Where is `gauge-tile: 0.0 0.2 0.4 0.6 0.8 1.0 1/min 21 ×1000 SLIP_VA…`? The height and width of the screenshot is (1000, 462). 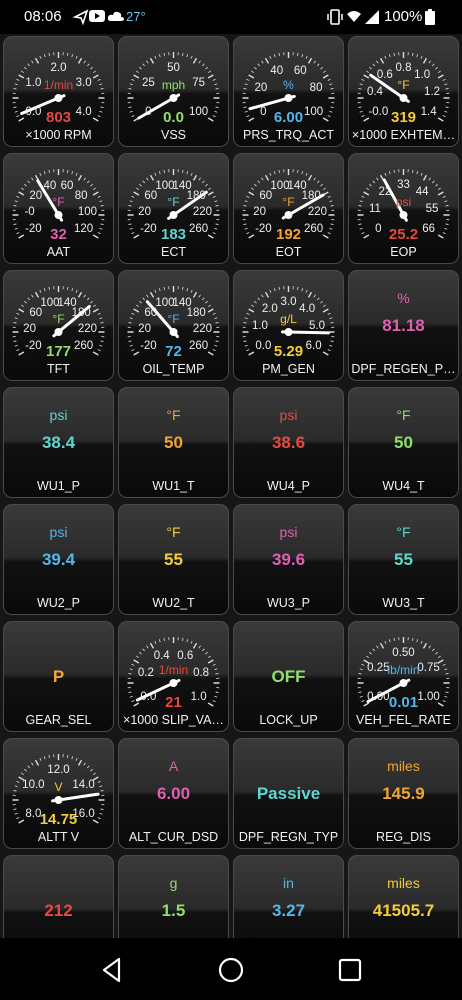 gauge-tile: 0.0 0.2 0.4 0.6 0.8 1.0 1/min 21 ×1000 SLIP_VA… is located at coordinates (173, 676).